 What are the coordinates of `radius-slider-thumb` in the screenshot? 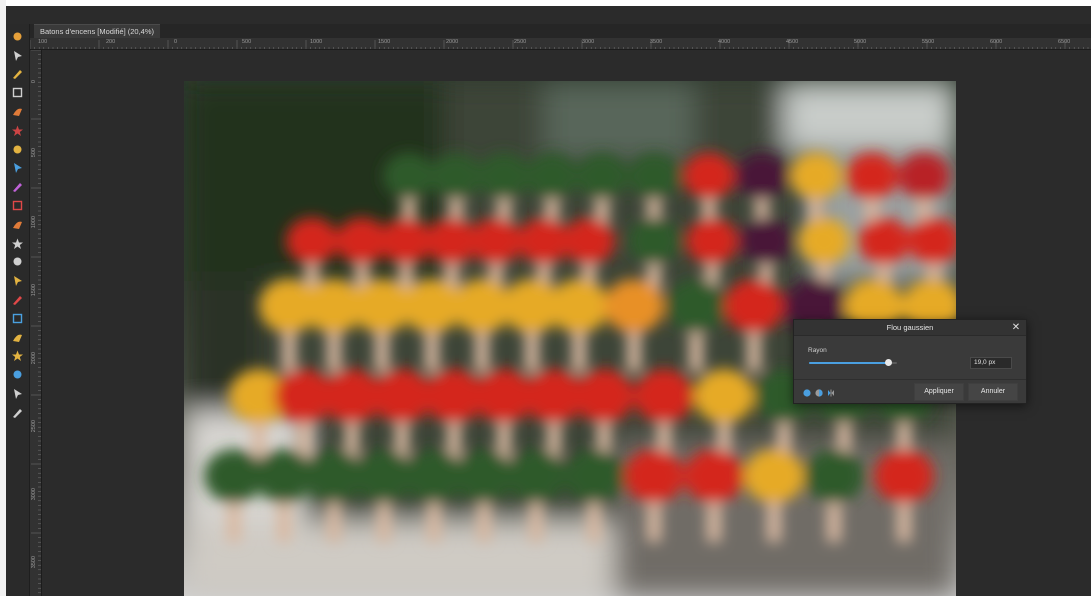 It's located at (888, 362).